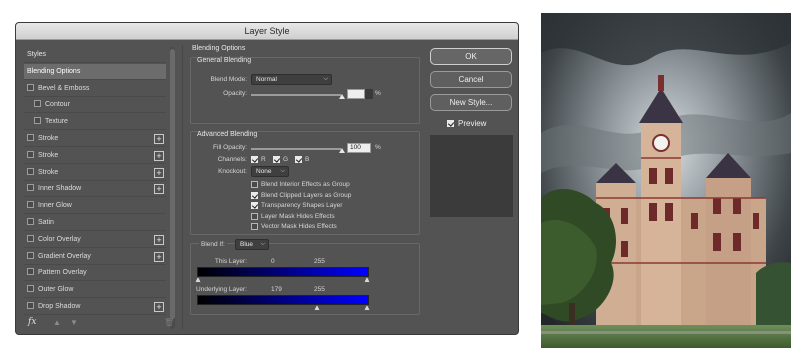 Image resolution: width=800 pixels, height=354 pixels. What do you see at coordinates (224, 60) in the screenshot?
I see `general-blending-title: General Blending` at bounding box center [224, 60].